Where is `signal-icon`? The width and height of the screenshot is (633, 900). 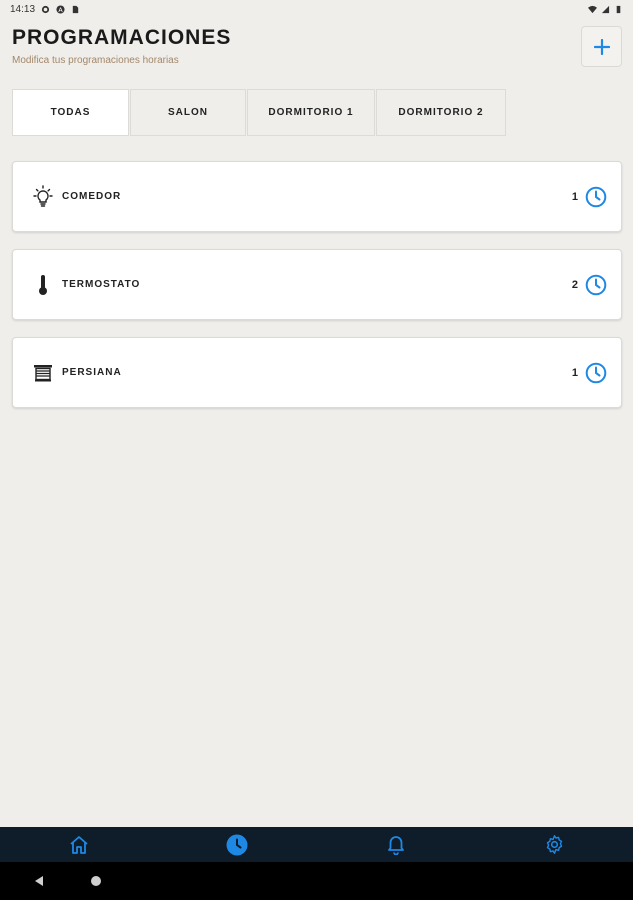 signal-icon is located at coordinates (605, 9).